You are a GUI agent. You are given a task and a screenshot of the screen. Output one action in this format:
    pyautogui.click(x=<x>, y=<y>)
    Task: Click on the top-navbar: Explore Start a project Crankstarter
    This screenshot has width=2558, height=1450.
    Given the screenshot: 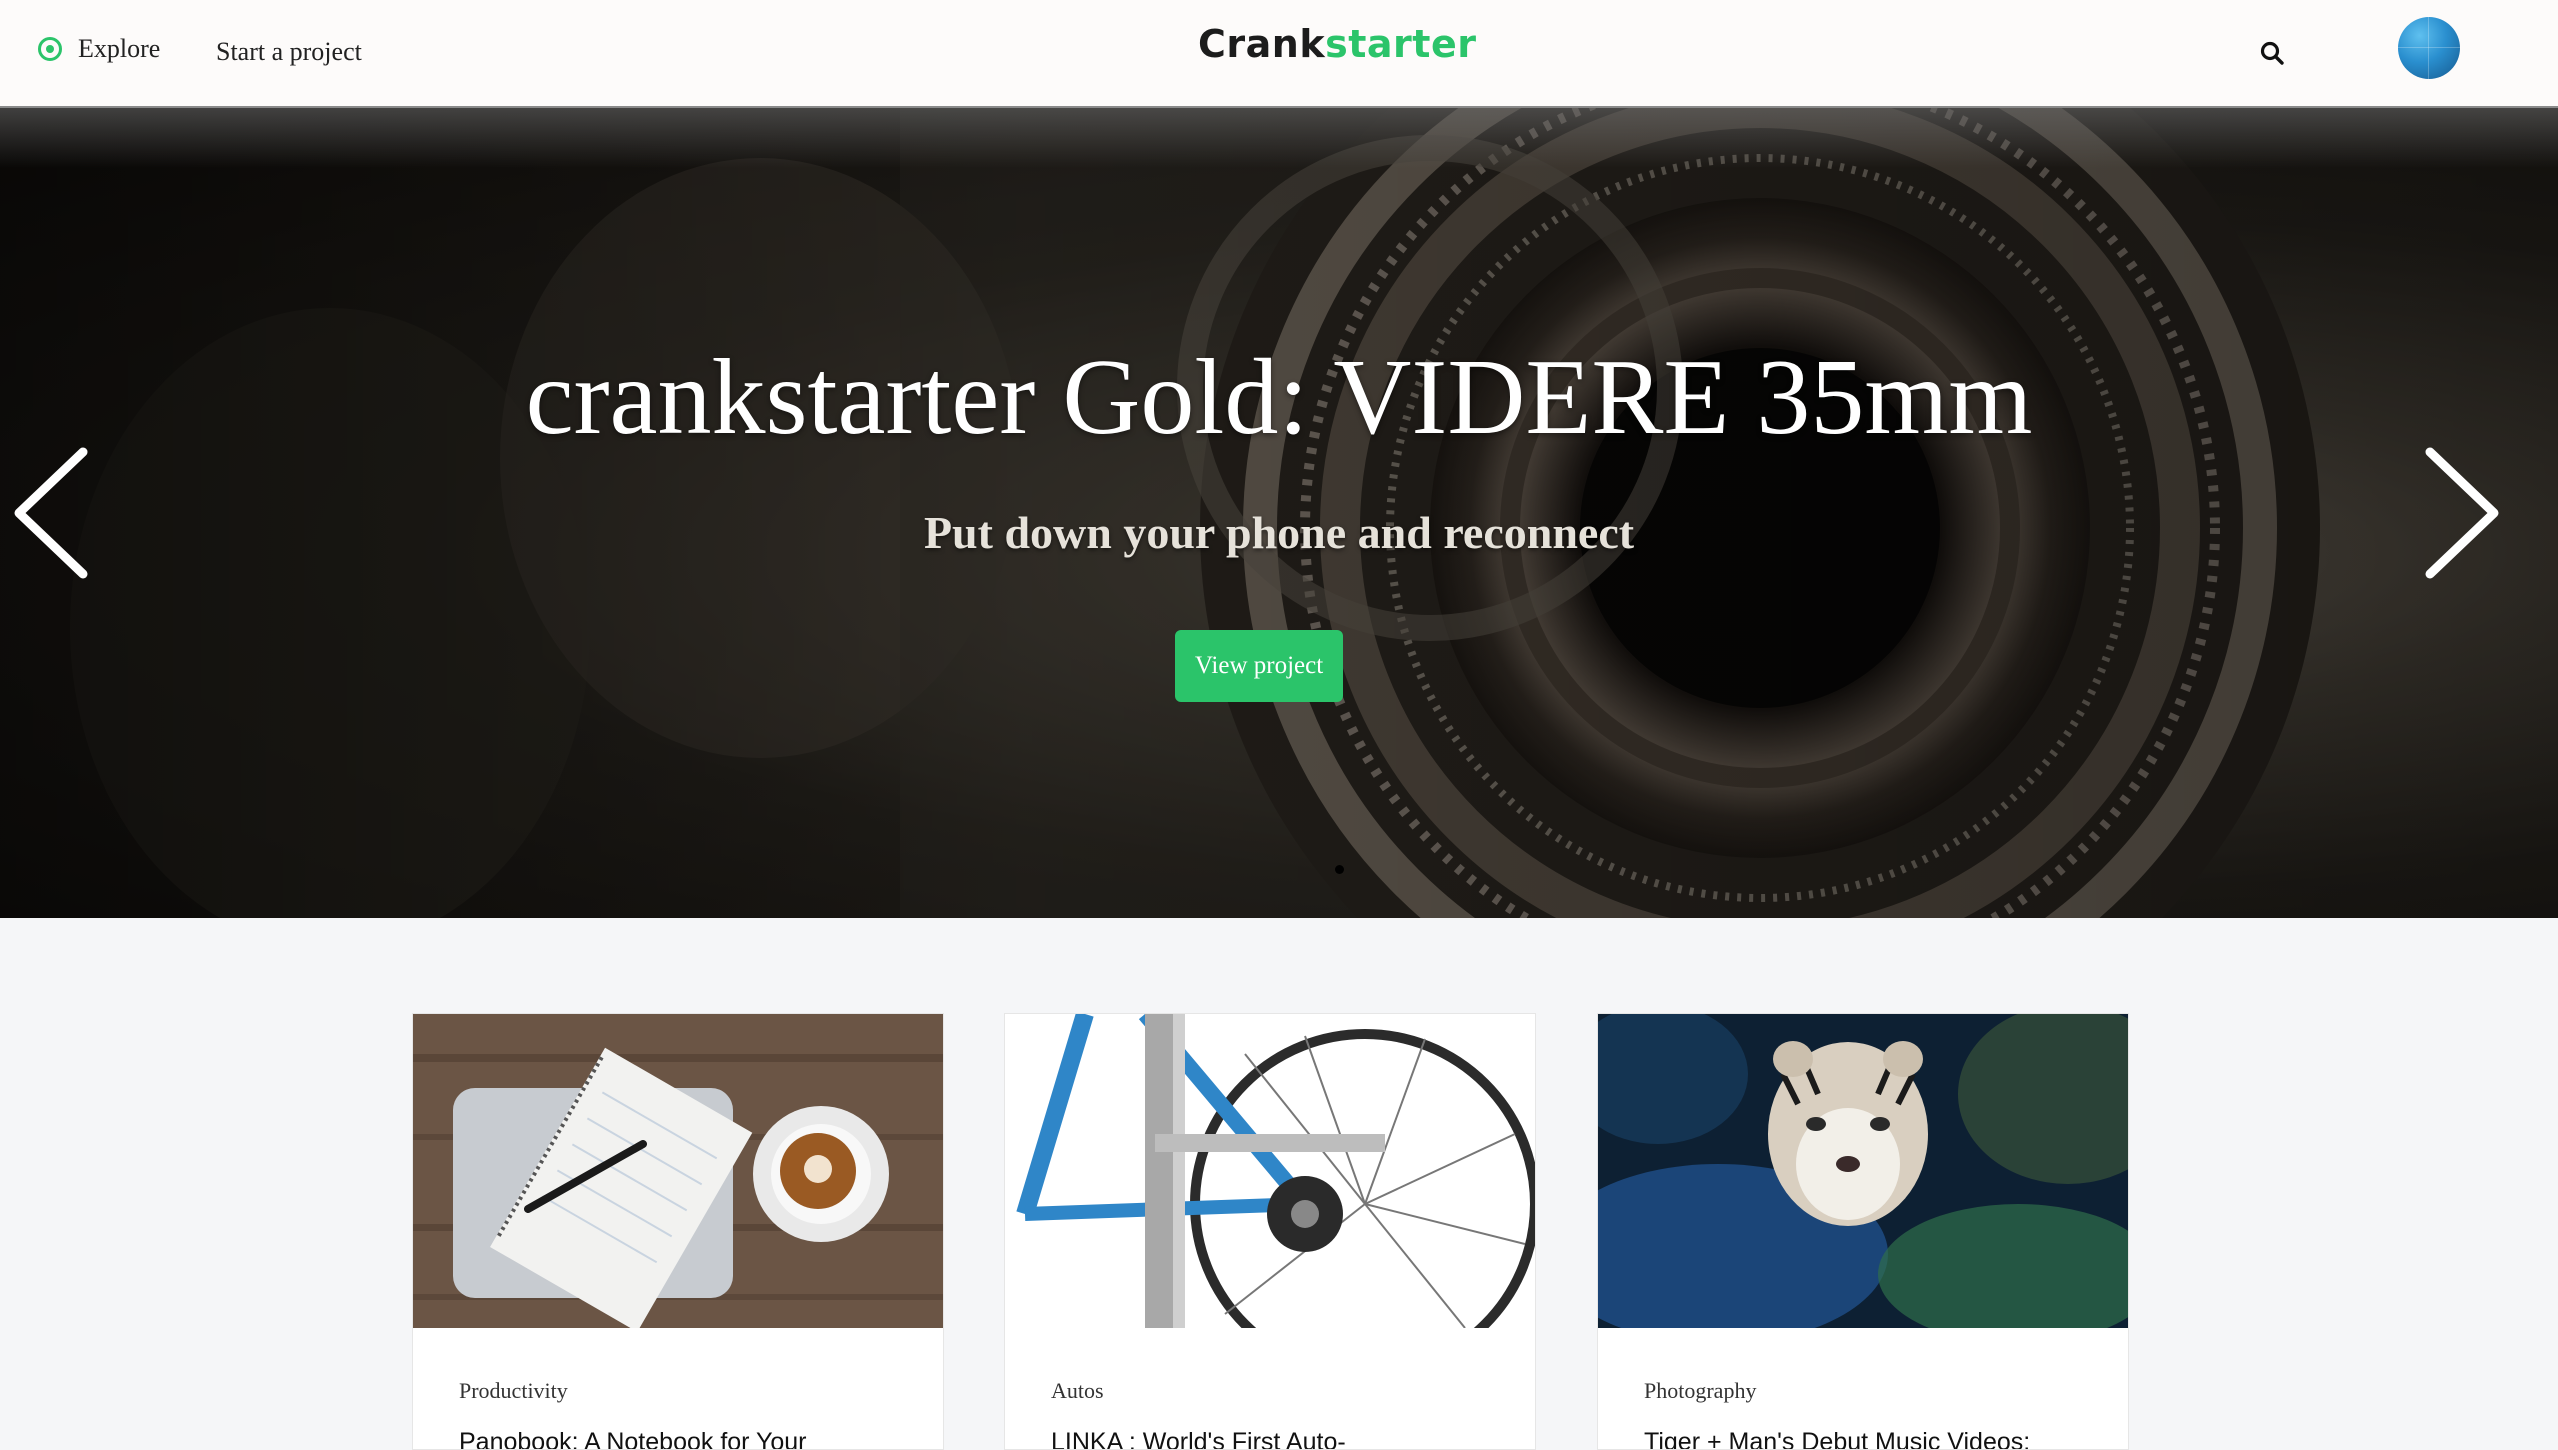 What is the action you would take?
    pyautogui.click(x=1279, y=54)
    